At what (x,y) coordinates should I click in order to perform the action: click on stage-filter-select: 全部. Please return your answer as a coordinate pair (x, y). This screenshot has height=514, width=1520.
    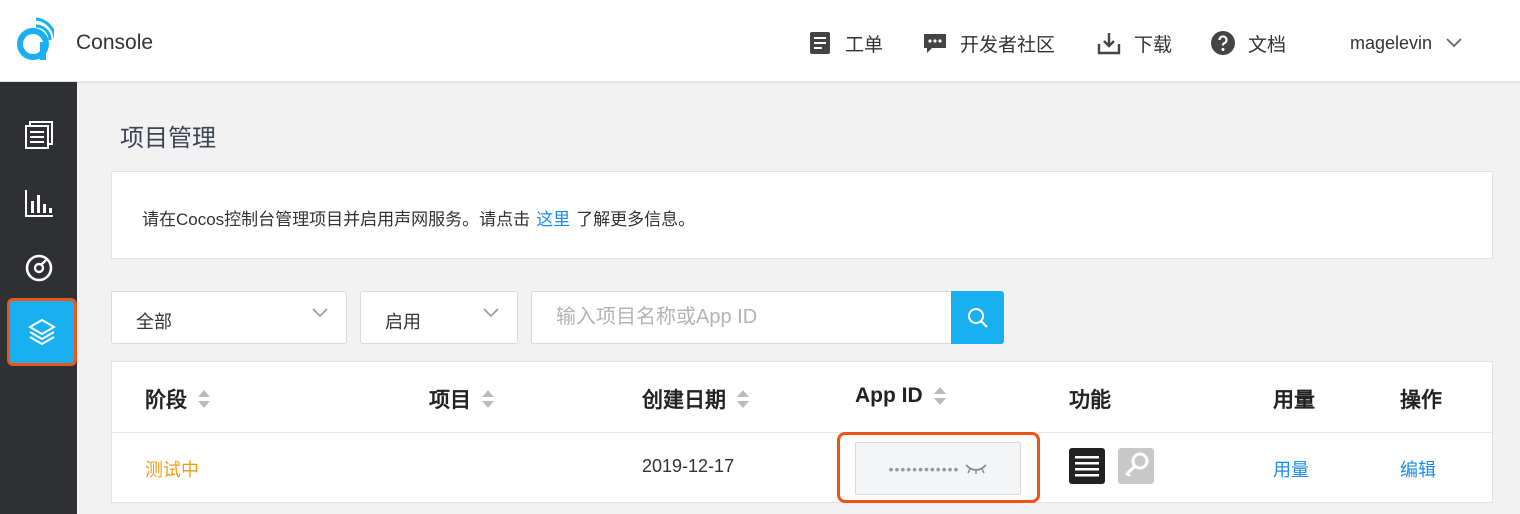
    Looking at the image, I should click on (229, 317).